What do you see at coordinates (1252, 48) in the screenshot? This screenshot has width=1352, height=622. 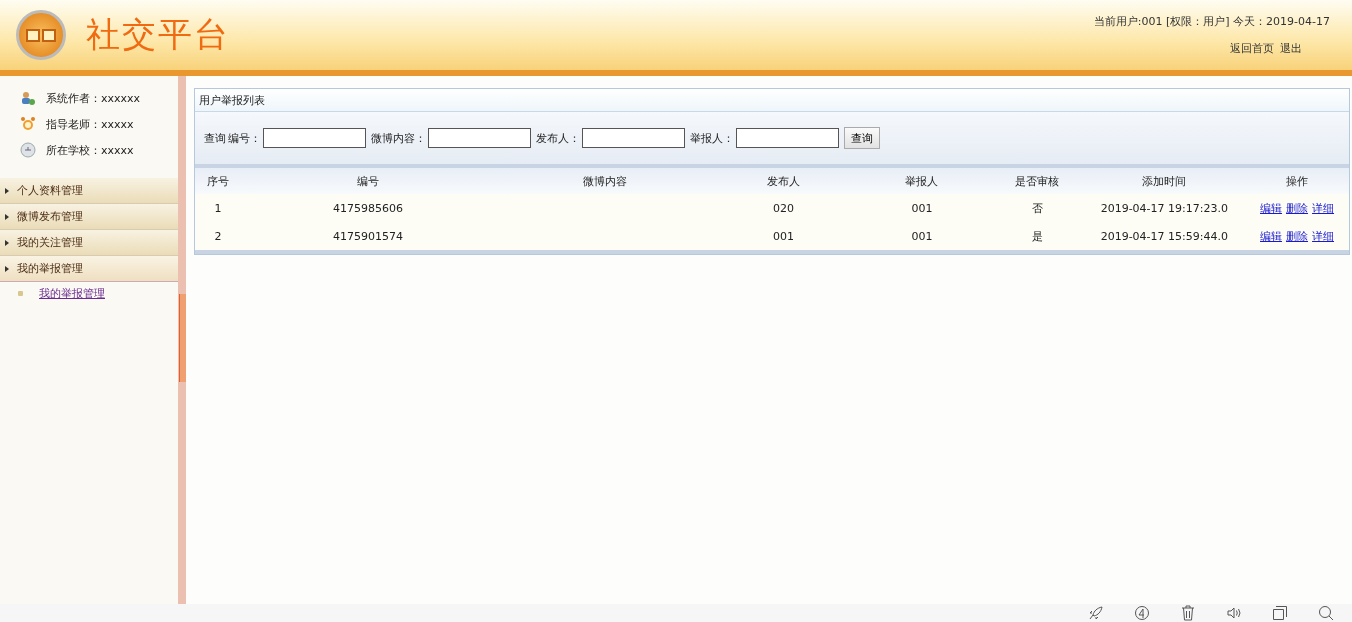 I see `header-link: 返回首页` at bounding box center [1252, 48].